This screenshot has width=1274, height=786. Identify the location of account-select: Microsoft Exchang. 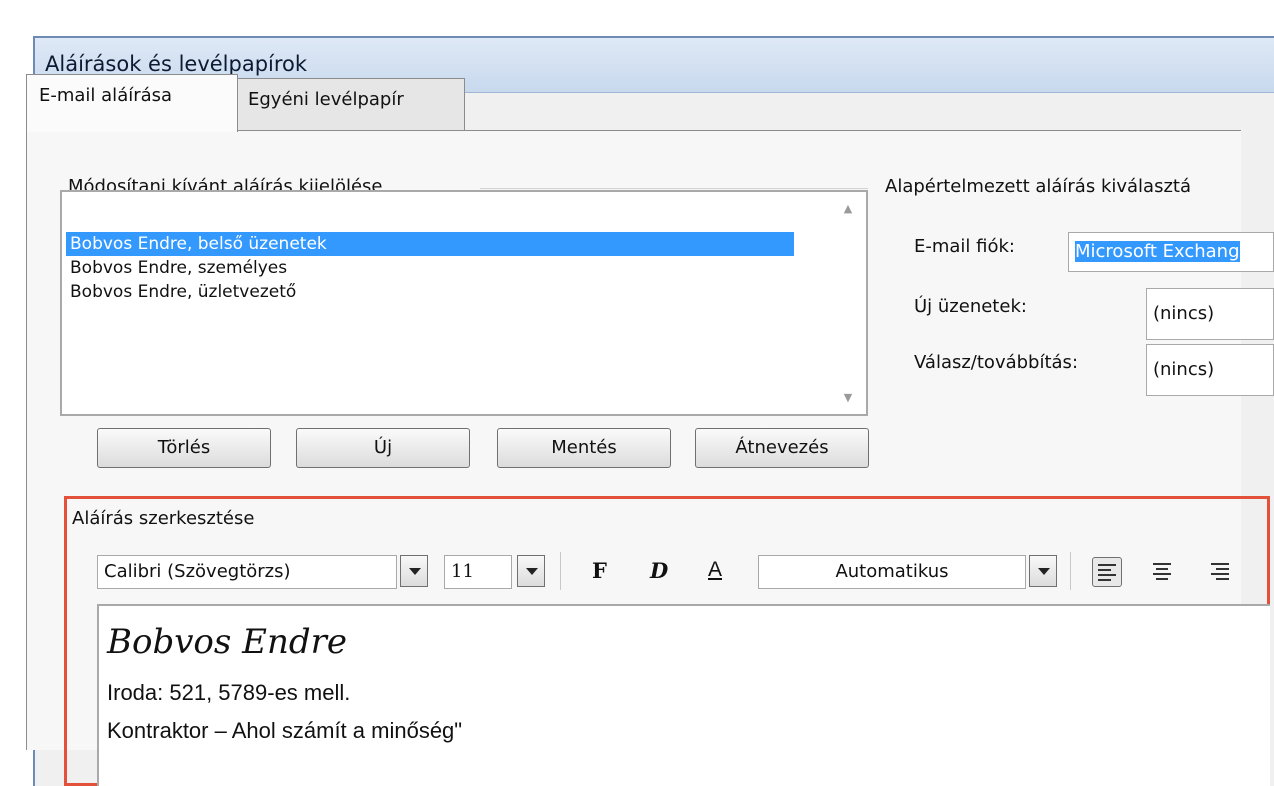
(1171, 252).